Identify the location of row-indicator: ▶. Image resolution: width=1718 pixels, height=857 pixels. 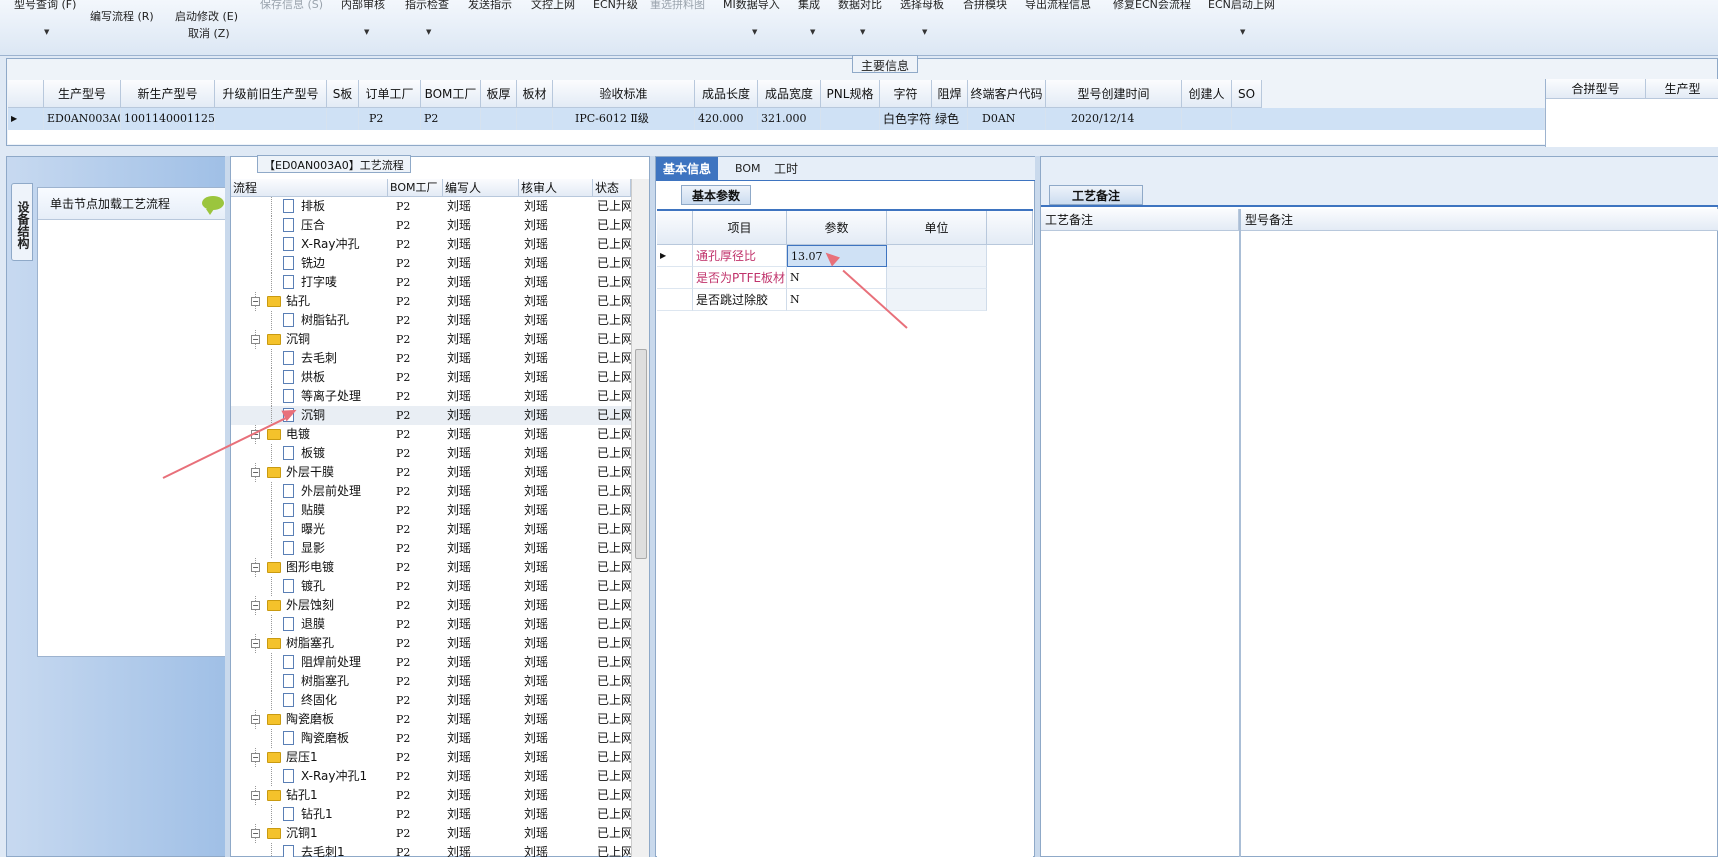
(675, 256).